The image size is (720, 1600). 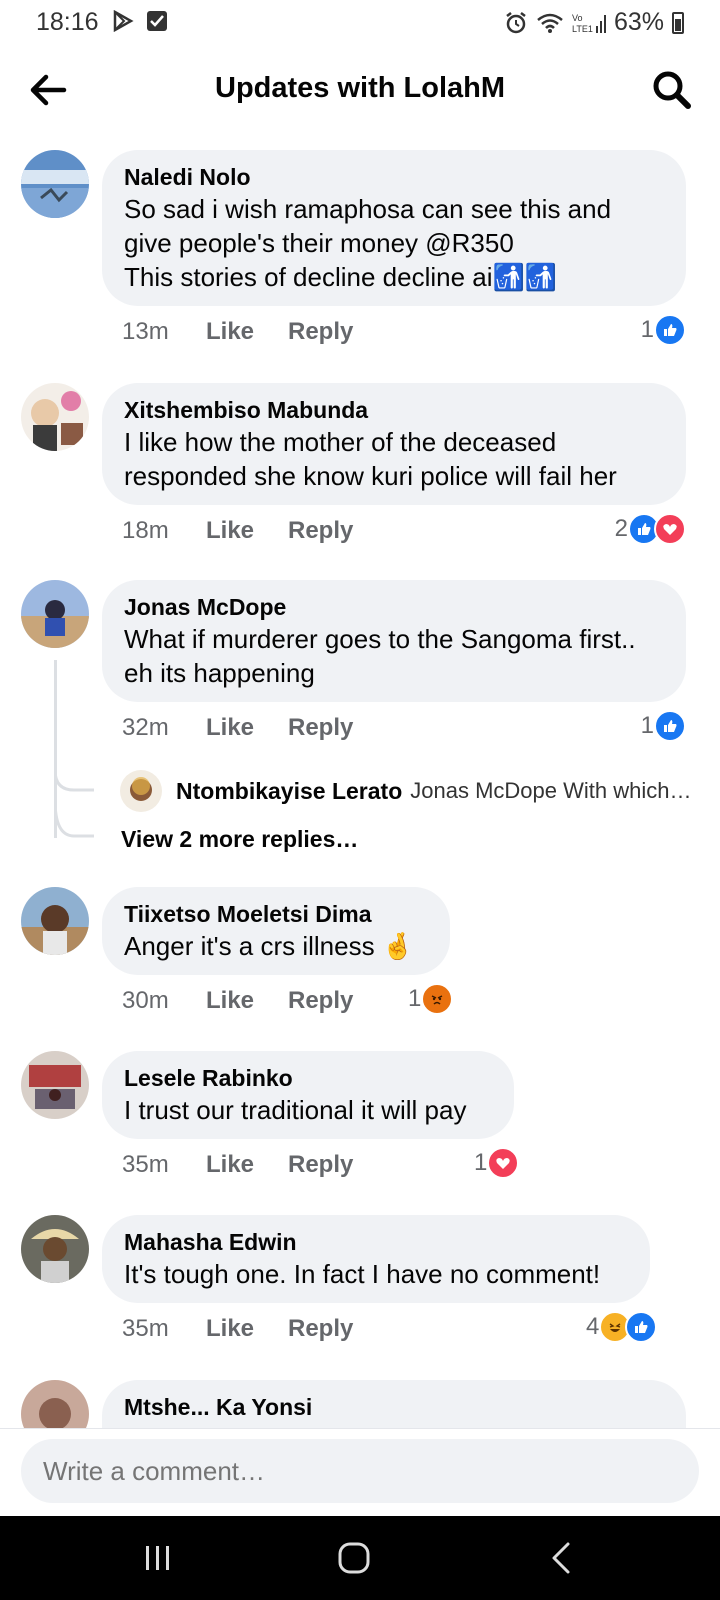 I want to click on signal-icon: VoLTE1, so click(x=589, y=23).